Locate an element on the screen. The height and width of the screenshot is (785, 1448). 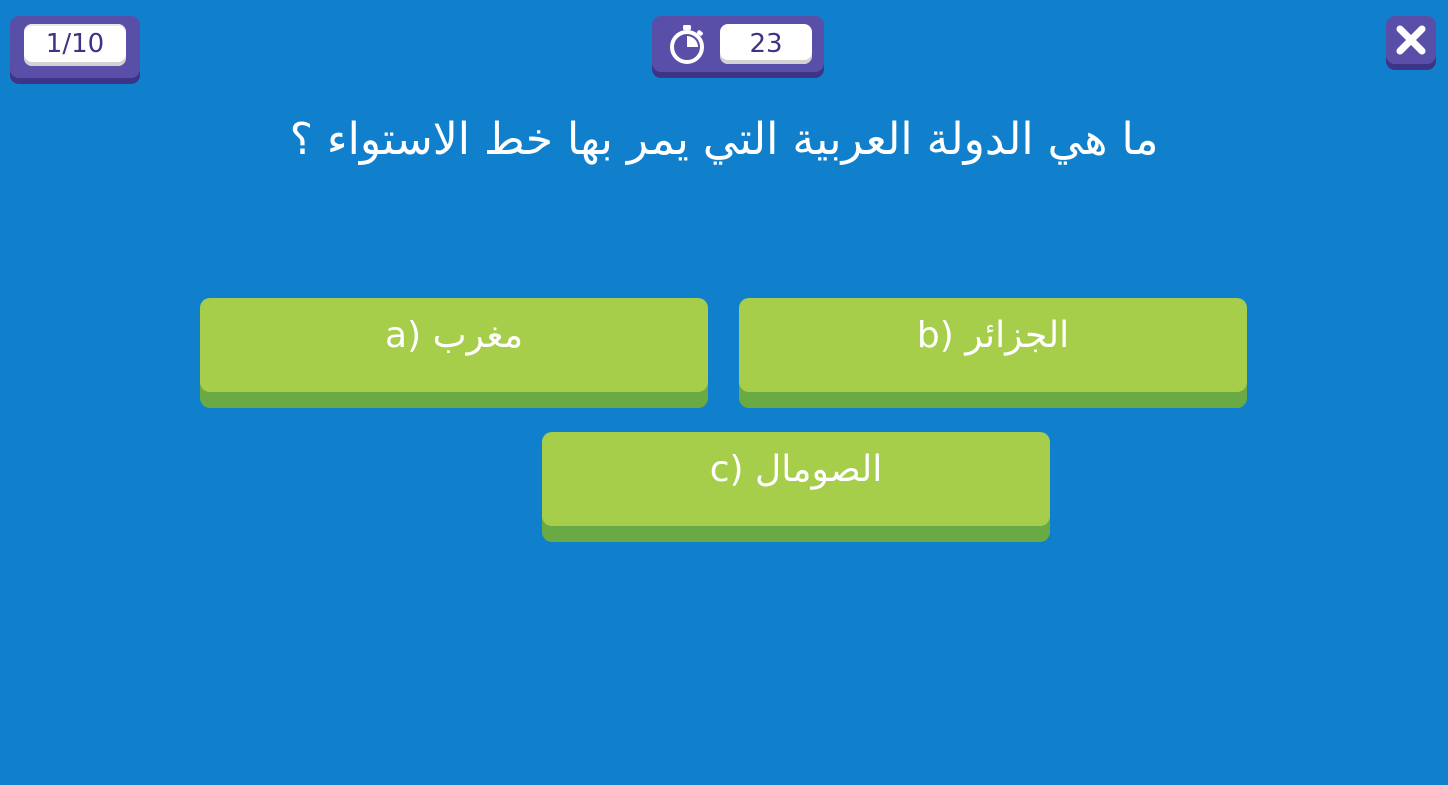
answer-button-a: مغرب (a is located at coordinates (454, 345).